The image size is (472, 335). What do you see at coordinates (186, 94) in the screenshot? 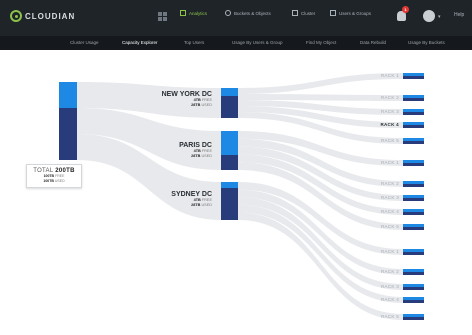
I see `datacenter-name: NEW YORK DC` at bounding box center [186, 94].